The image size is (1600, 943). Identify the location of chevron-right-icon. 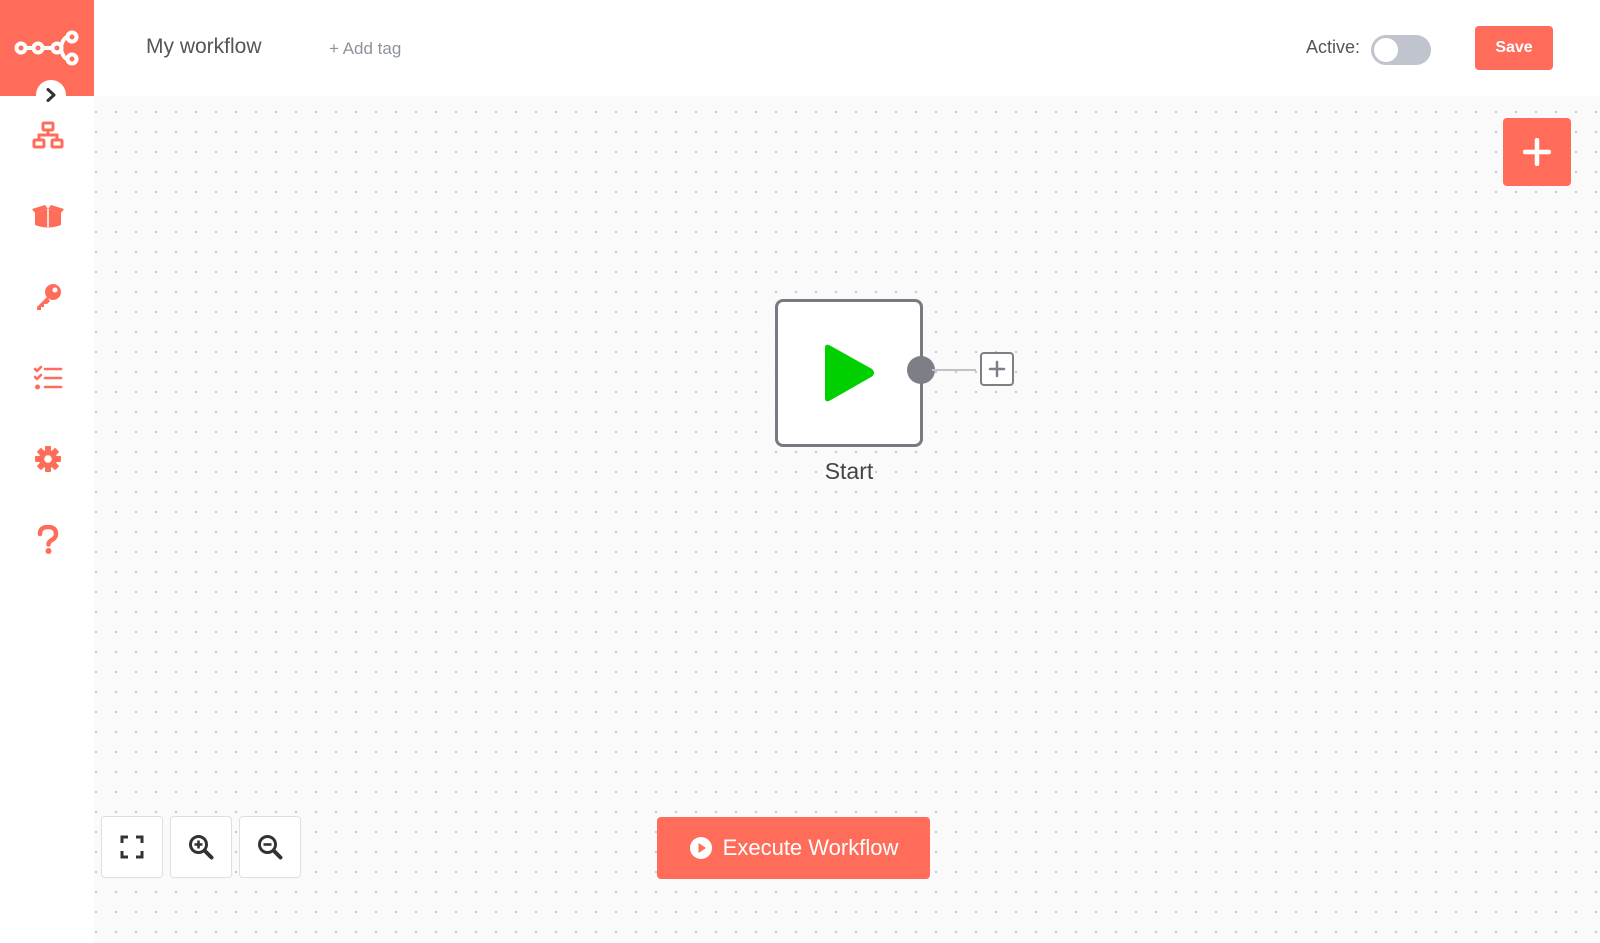
(51, 95).